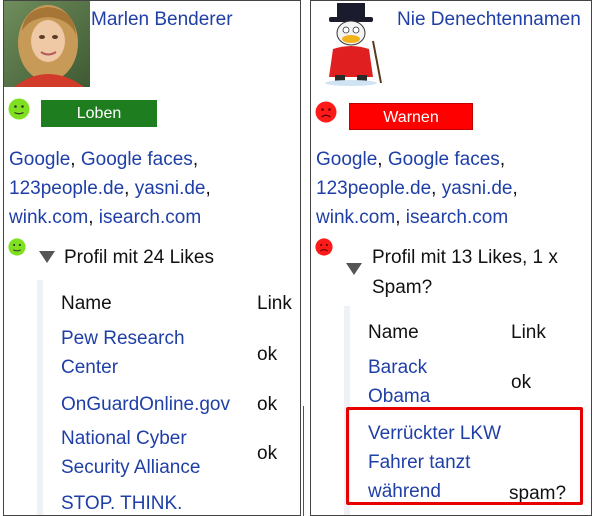  I want to click on divider, so click(303, 461).